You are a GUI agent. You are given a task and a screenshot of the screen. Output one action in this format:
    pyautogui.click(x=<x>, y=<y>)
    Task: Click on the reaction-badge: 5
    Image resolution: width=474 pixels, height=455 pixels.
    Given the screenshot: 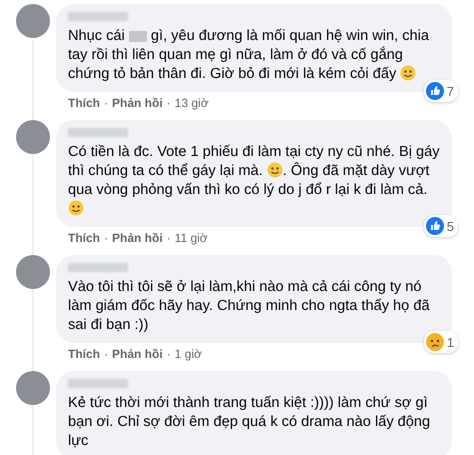 What is the action you would take?
    pyautogui.click(x=441, y=226)
    